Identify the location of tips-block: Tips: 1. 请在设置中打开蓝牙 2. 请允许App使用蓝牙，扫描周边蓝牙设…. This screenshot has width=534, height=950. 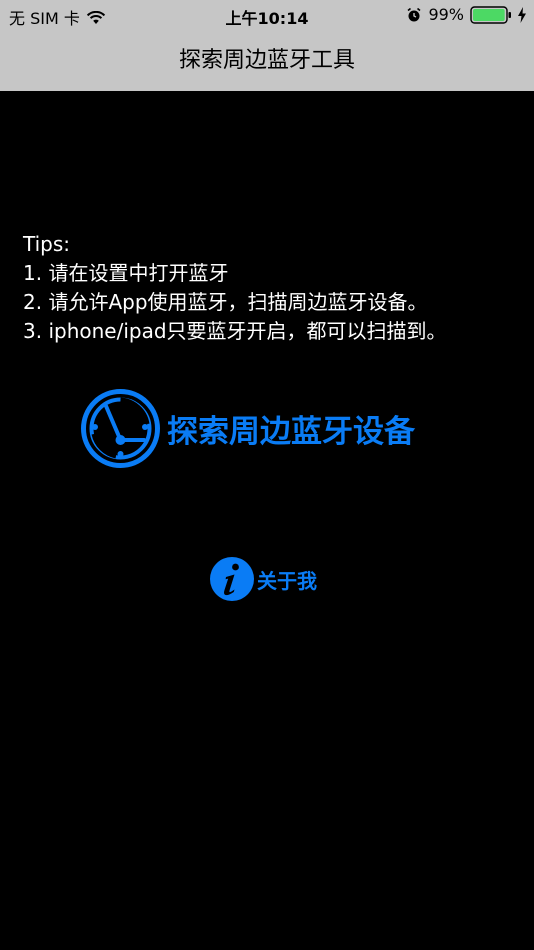
(235, 288).